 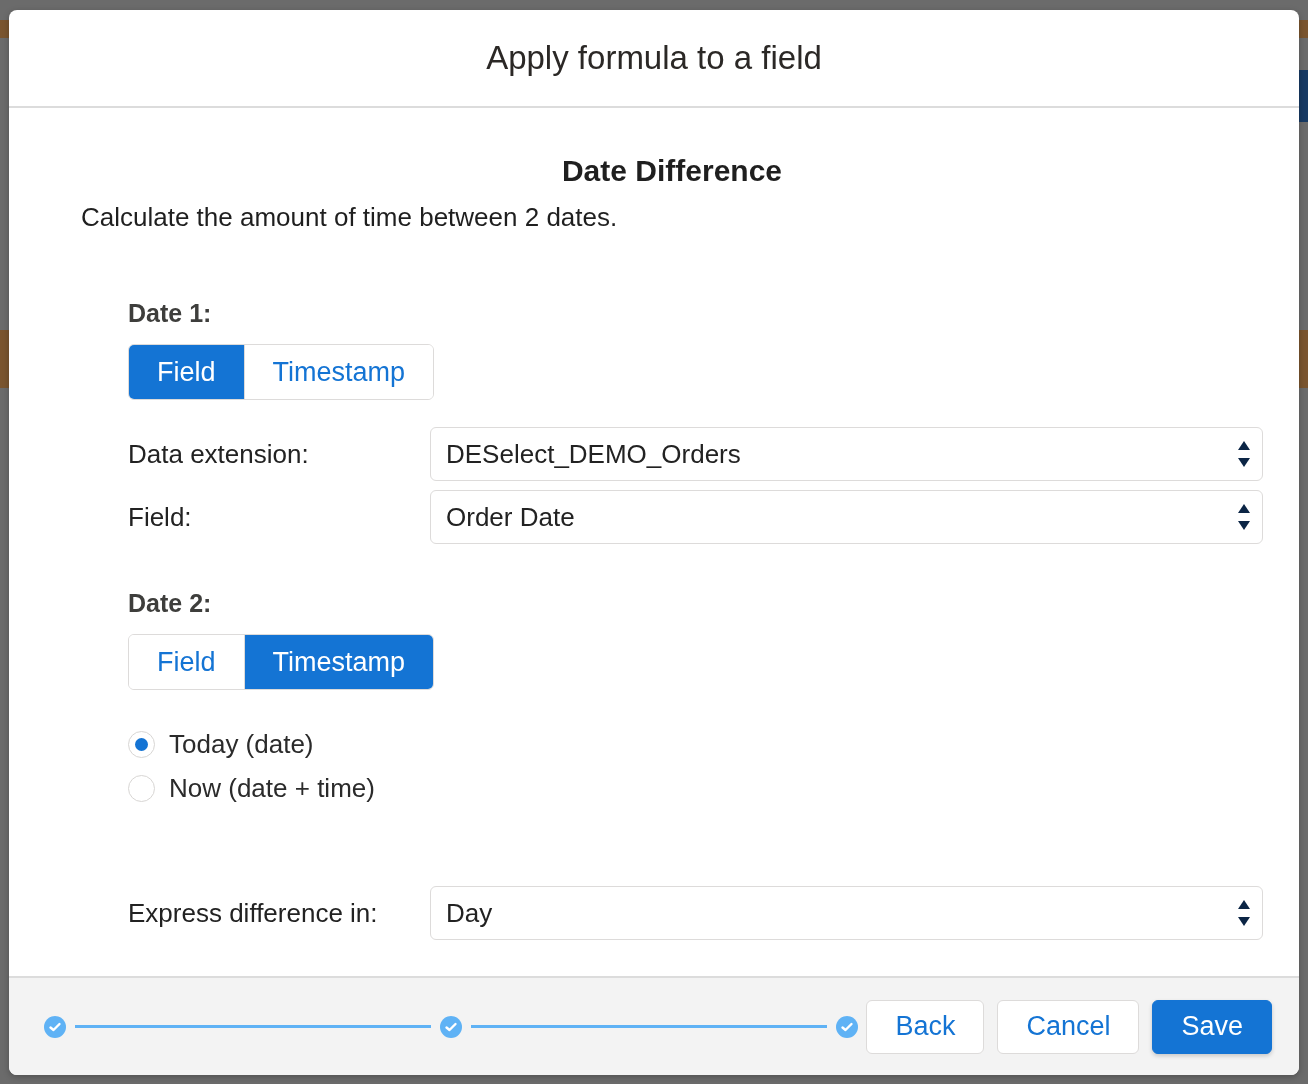 What do you see at coordinates (846, 454) in the screenshot?
I see `dropdown-field: DESelect_DEMO_Orders` at bounding box center [846, 454].